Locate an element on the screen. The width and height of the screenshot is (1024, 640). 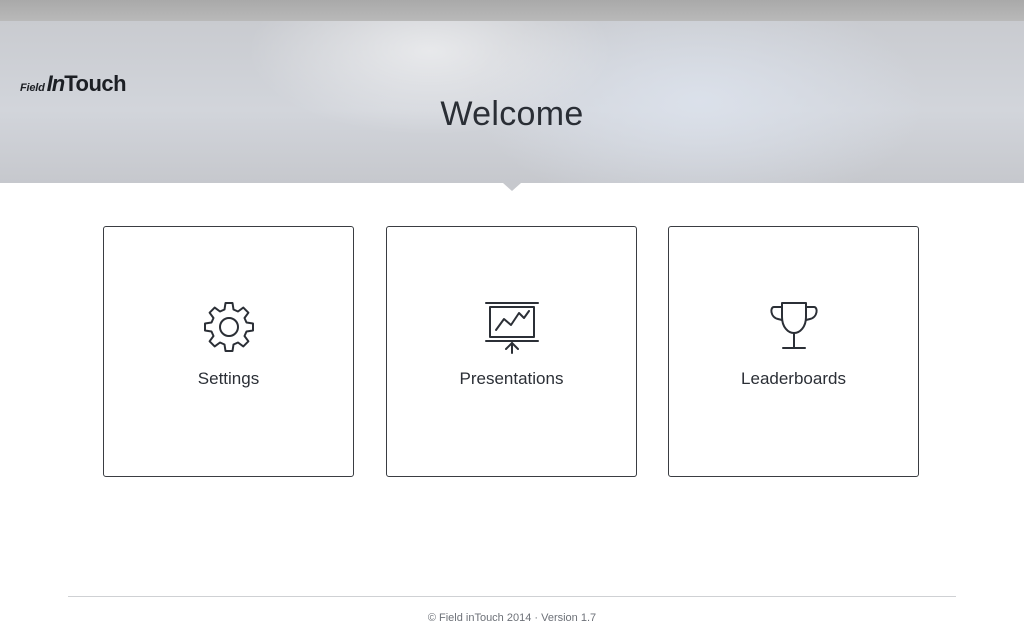
top-status-bar is located at coordinates (512, 10).